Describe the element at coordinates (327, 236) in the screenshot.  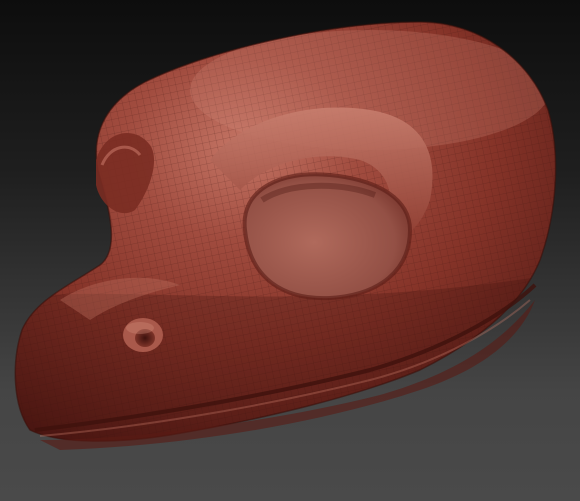
I see `eye-socket` at that location.